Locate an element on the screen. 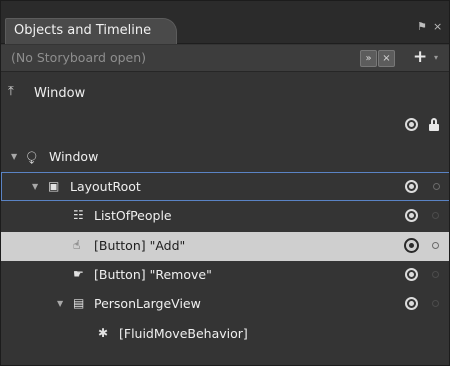 The image size is (450, 371). tree-row-label: LayoutRoot is located at coordinates (105, 186).